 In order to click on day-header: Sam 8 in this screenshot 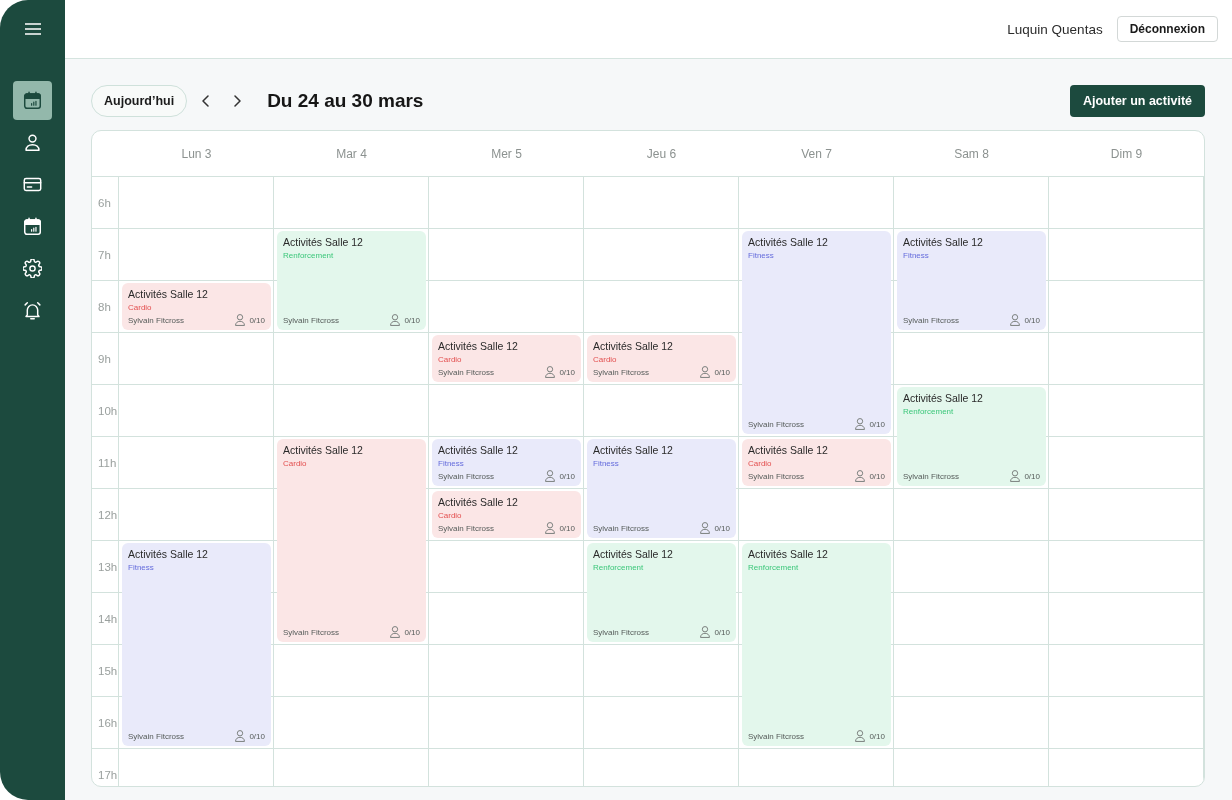, I will do `click(971, 153)`.